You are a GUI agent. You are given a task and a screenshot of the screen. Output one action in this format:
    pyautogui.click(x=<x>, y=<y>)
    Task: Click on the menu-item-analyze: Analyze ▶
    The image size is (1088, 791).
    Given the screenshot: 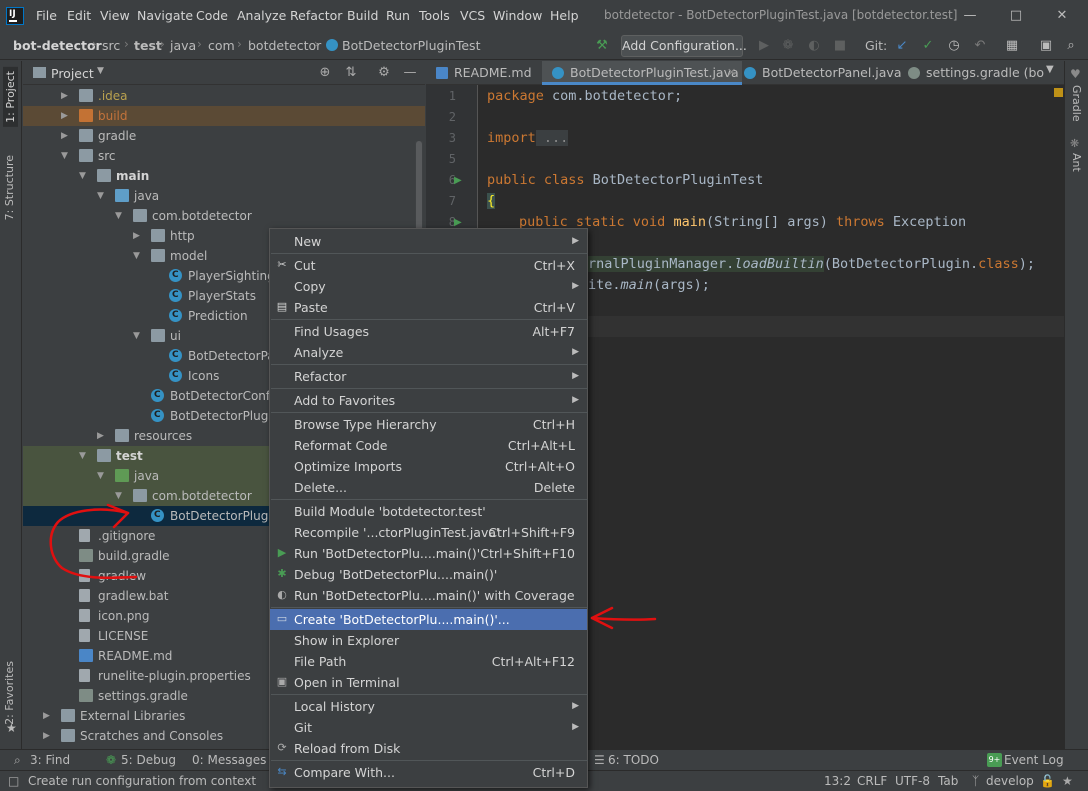 What is the action you would take?
    pyautogui.click(x=428, y=352)
    